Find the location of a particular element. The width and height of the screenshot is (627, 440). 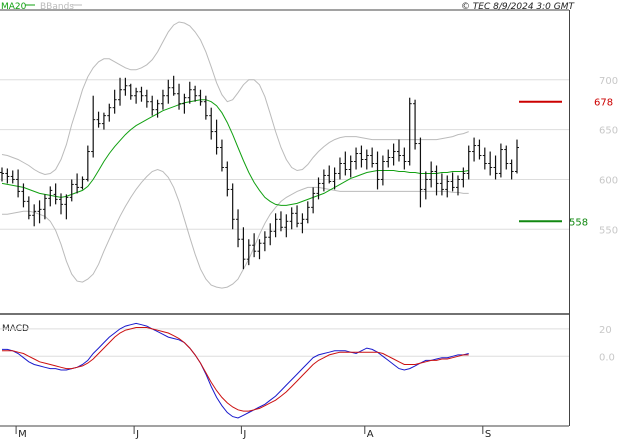

macd-tick-label: 0.0 is located at coordinates (607, 357).